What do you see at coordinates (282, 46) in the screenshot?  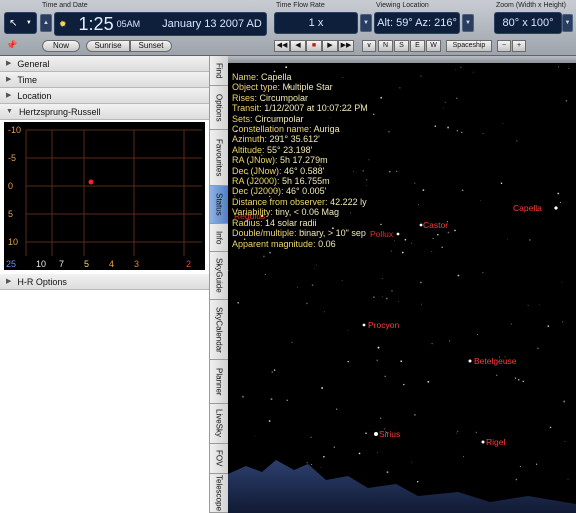 I see `rewind-fast-button: ◀◀` at bounding box center [282, 46].